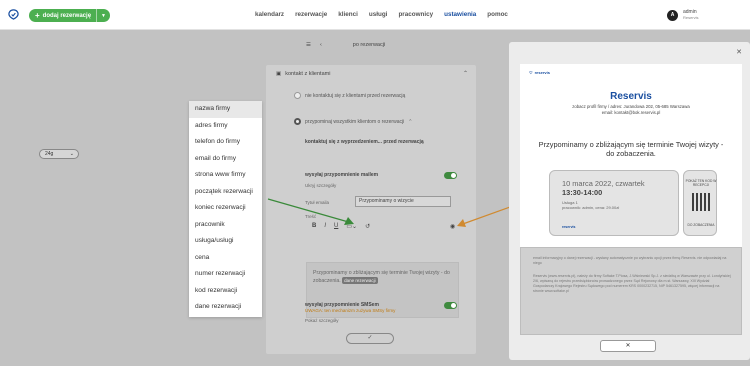 The width and height of the screenshot is (750, 366). What do you see at coordinates (225, 192) in the screenshot?
I see `variable-item: początek rezerwacji` at bounding box center [225, 192].